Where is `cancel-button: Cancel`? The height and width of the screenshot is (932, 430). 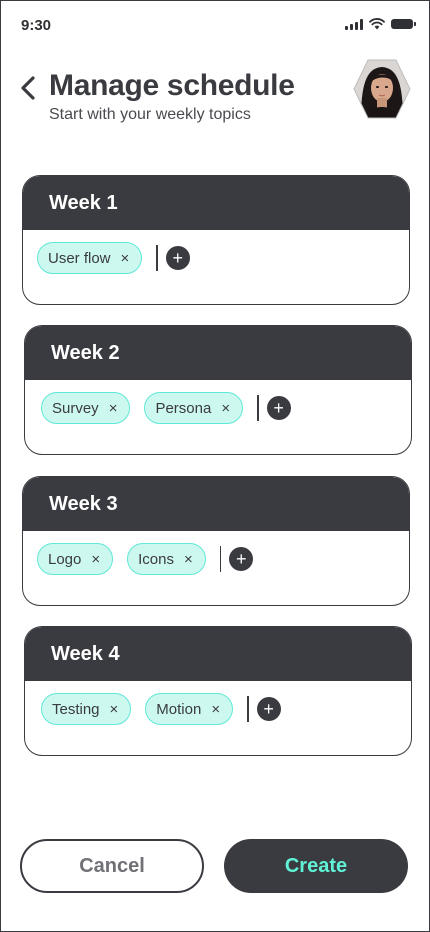
cancel-button: Cancel is located at coordinates (112, 866).